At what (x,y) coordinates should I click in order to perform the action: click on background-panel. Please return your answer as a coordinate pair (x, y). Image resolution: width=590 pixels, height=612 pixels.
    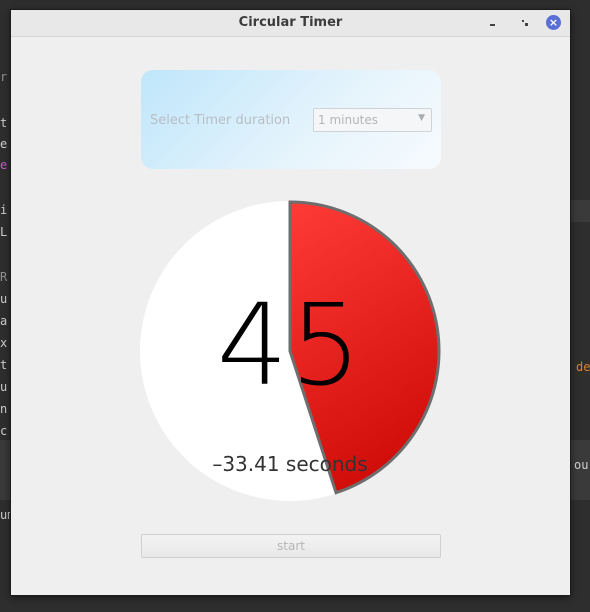
    Looking at the image, I should click on (5, 470).